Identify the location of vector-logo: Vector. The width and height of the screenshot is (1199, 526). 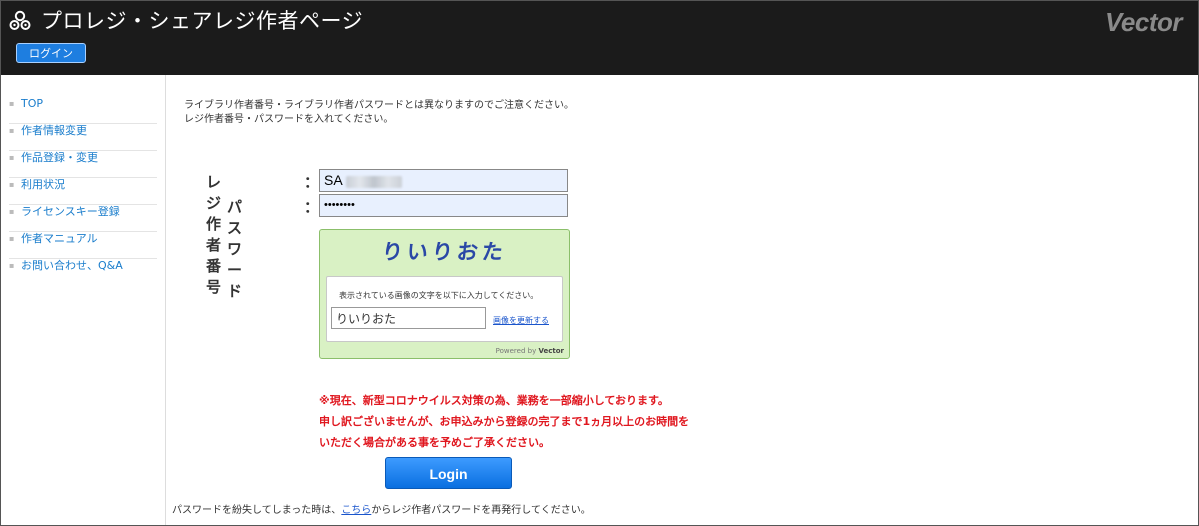
(1143, 22).